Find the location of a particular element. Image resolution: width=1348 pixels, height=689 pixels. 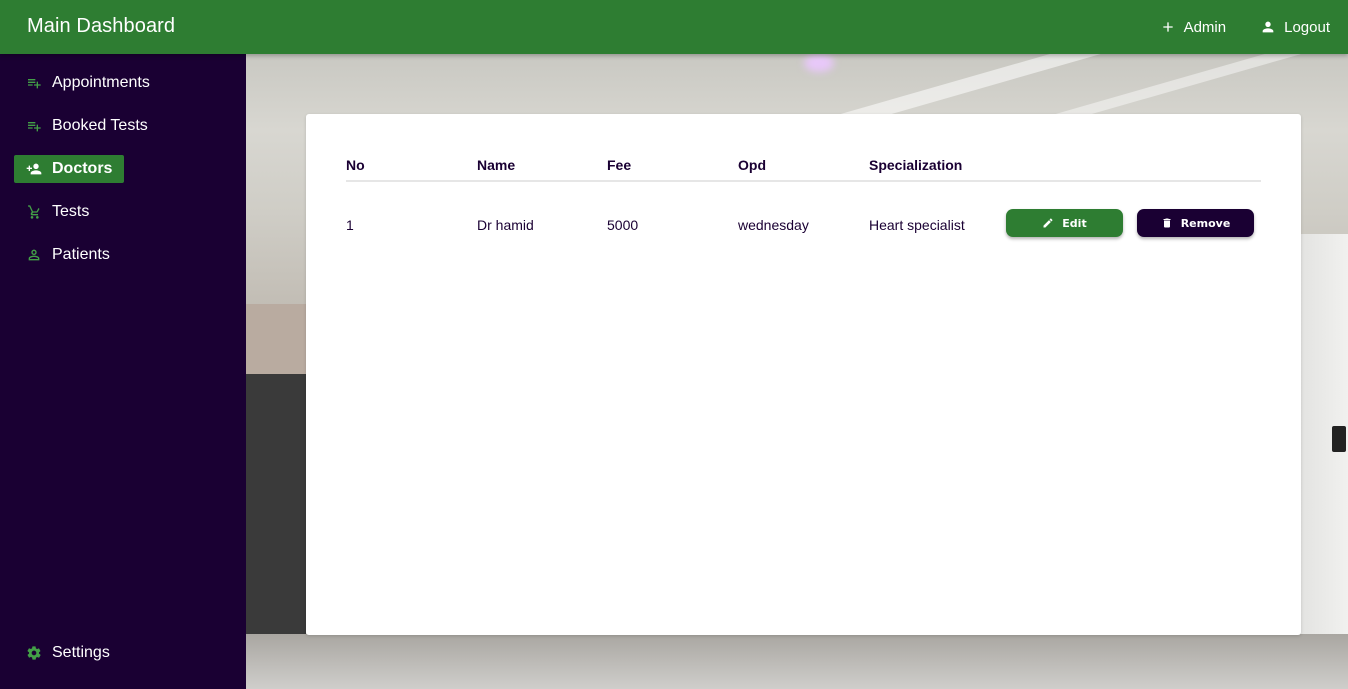

sidebar-item-label: Booked Tests is located at coordinates (100, 125).